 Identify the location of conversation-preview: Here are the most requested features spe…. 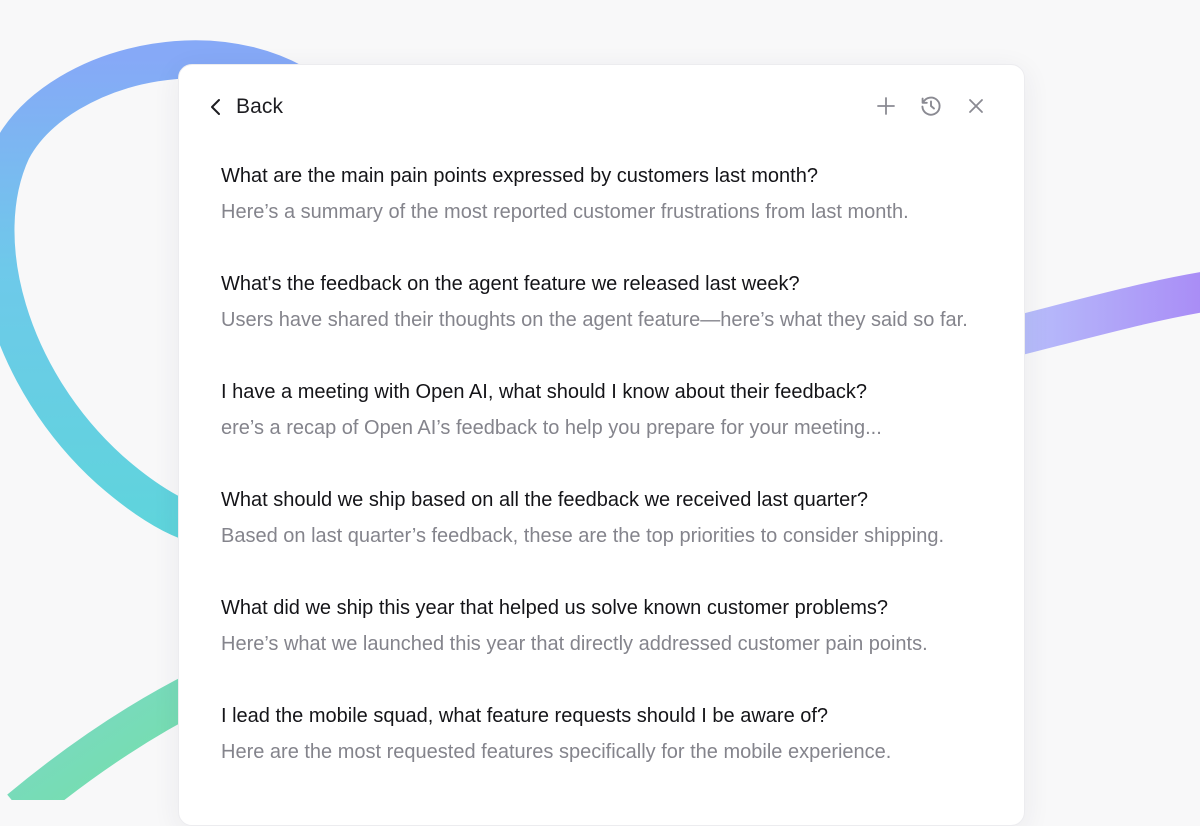
(556, 752).